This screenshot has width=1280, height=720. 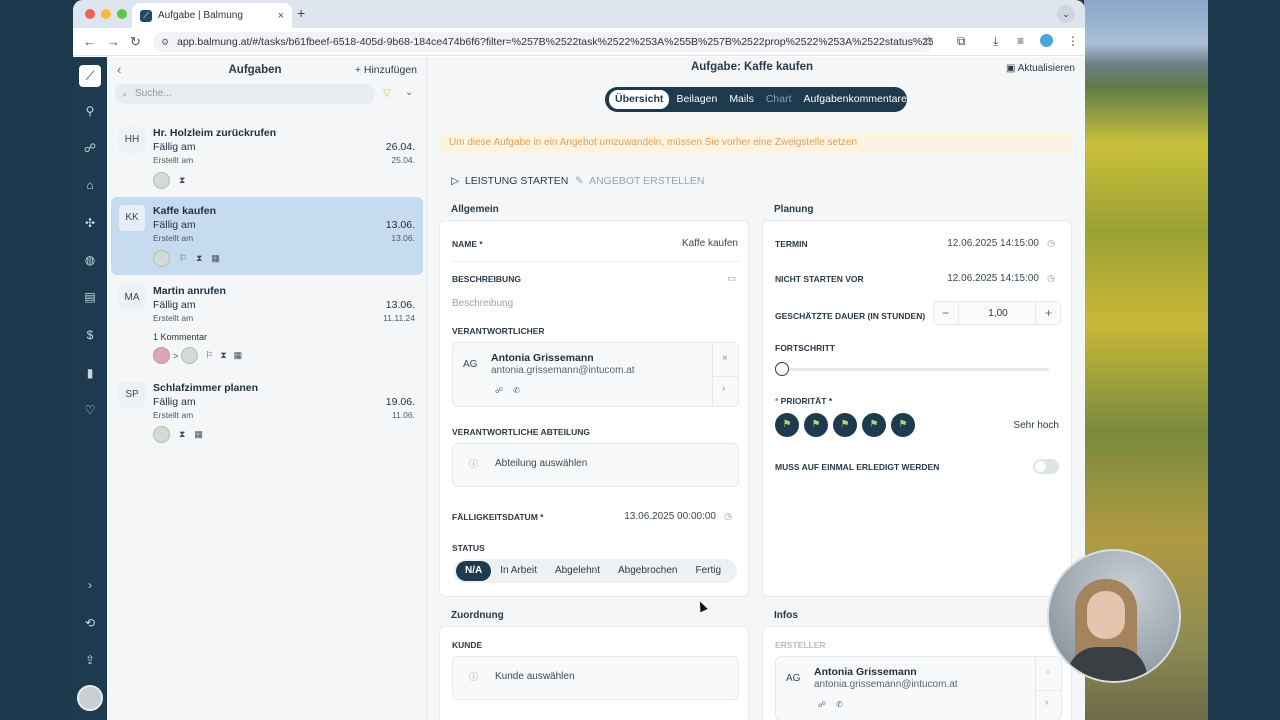 I want to click on duration-value: 1,00, so click(x=998, y=313).